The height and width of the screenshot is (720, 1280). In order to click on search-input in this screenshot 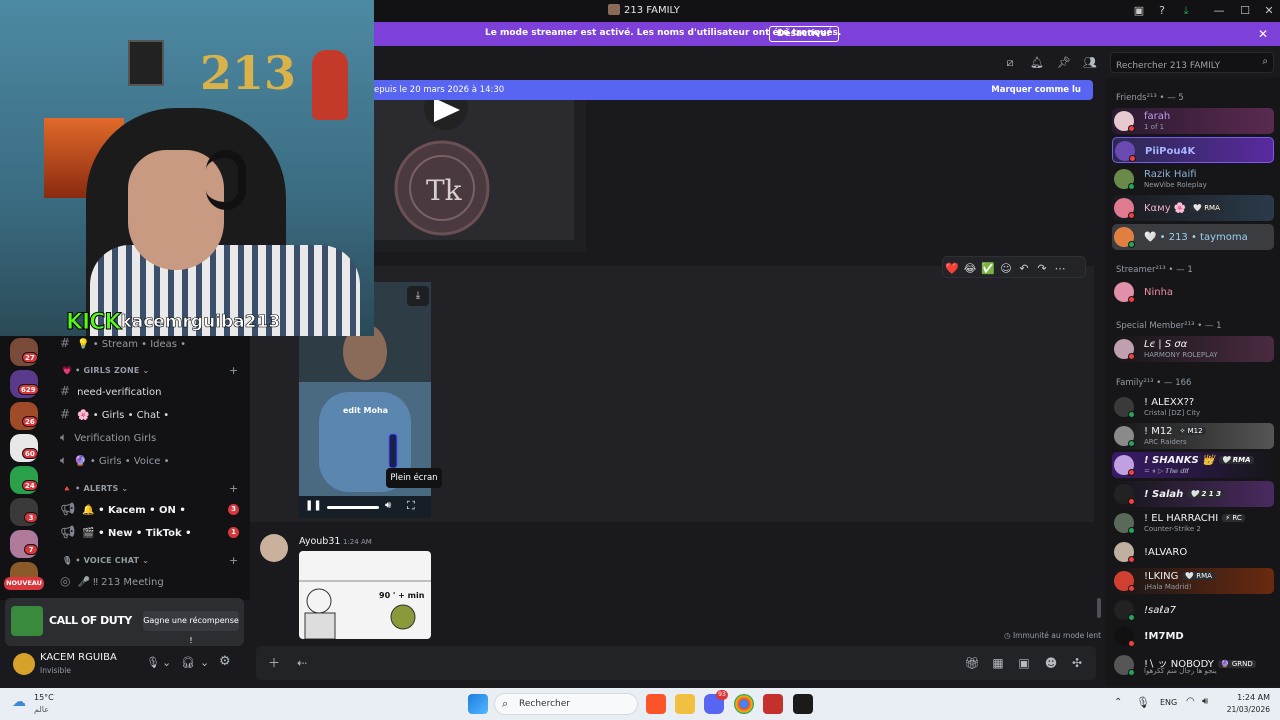, I will do `click(1181, 66)`.